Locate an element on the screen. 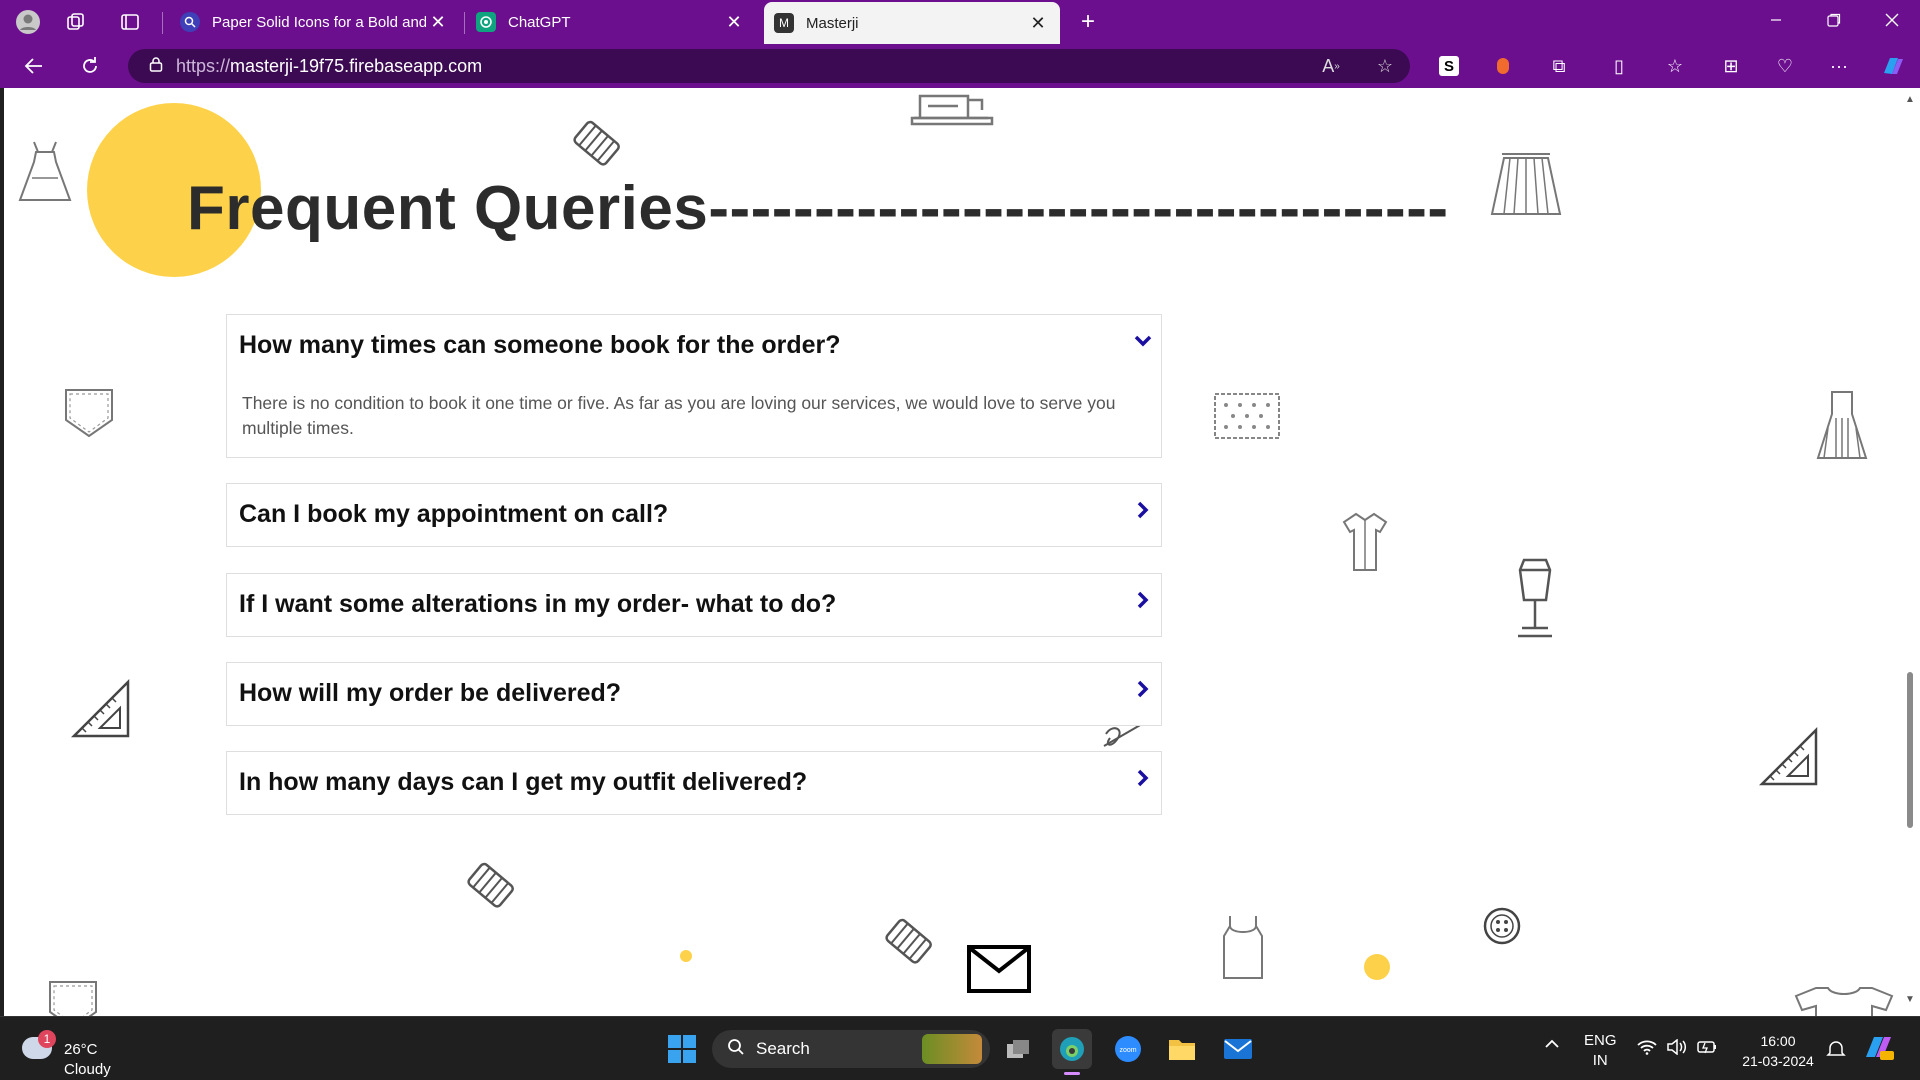  search-icon is located at coordinates (736, 1049).